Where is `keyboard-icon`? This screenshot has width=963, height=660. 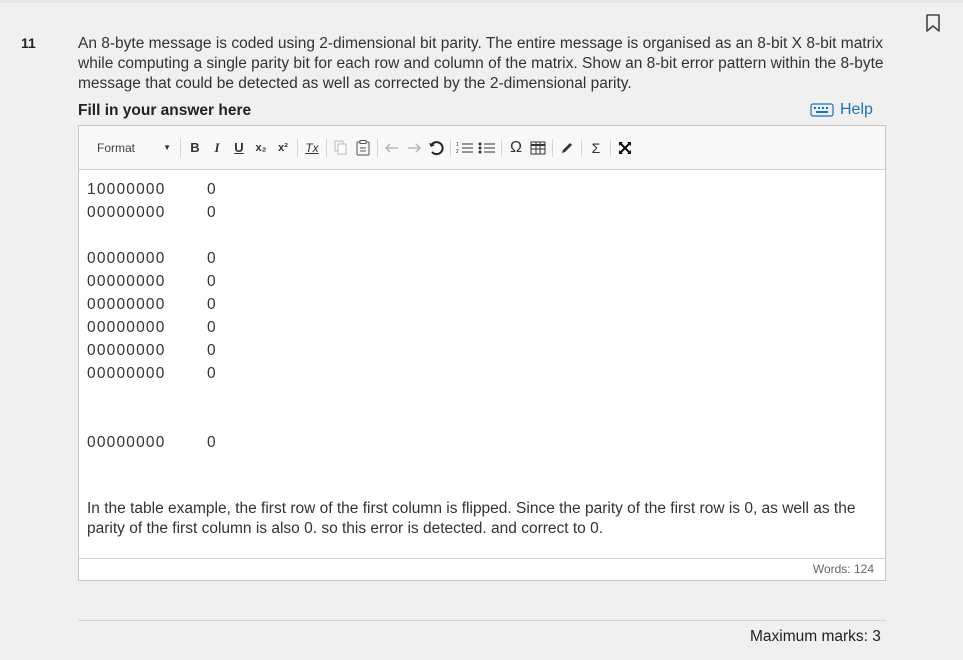 keyboard-icon is located at coordinates (822, 110).